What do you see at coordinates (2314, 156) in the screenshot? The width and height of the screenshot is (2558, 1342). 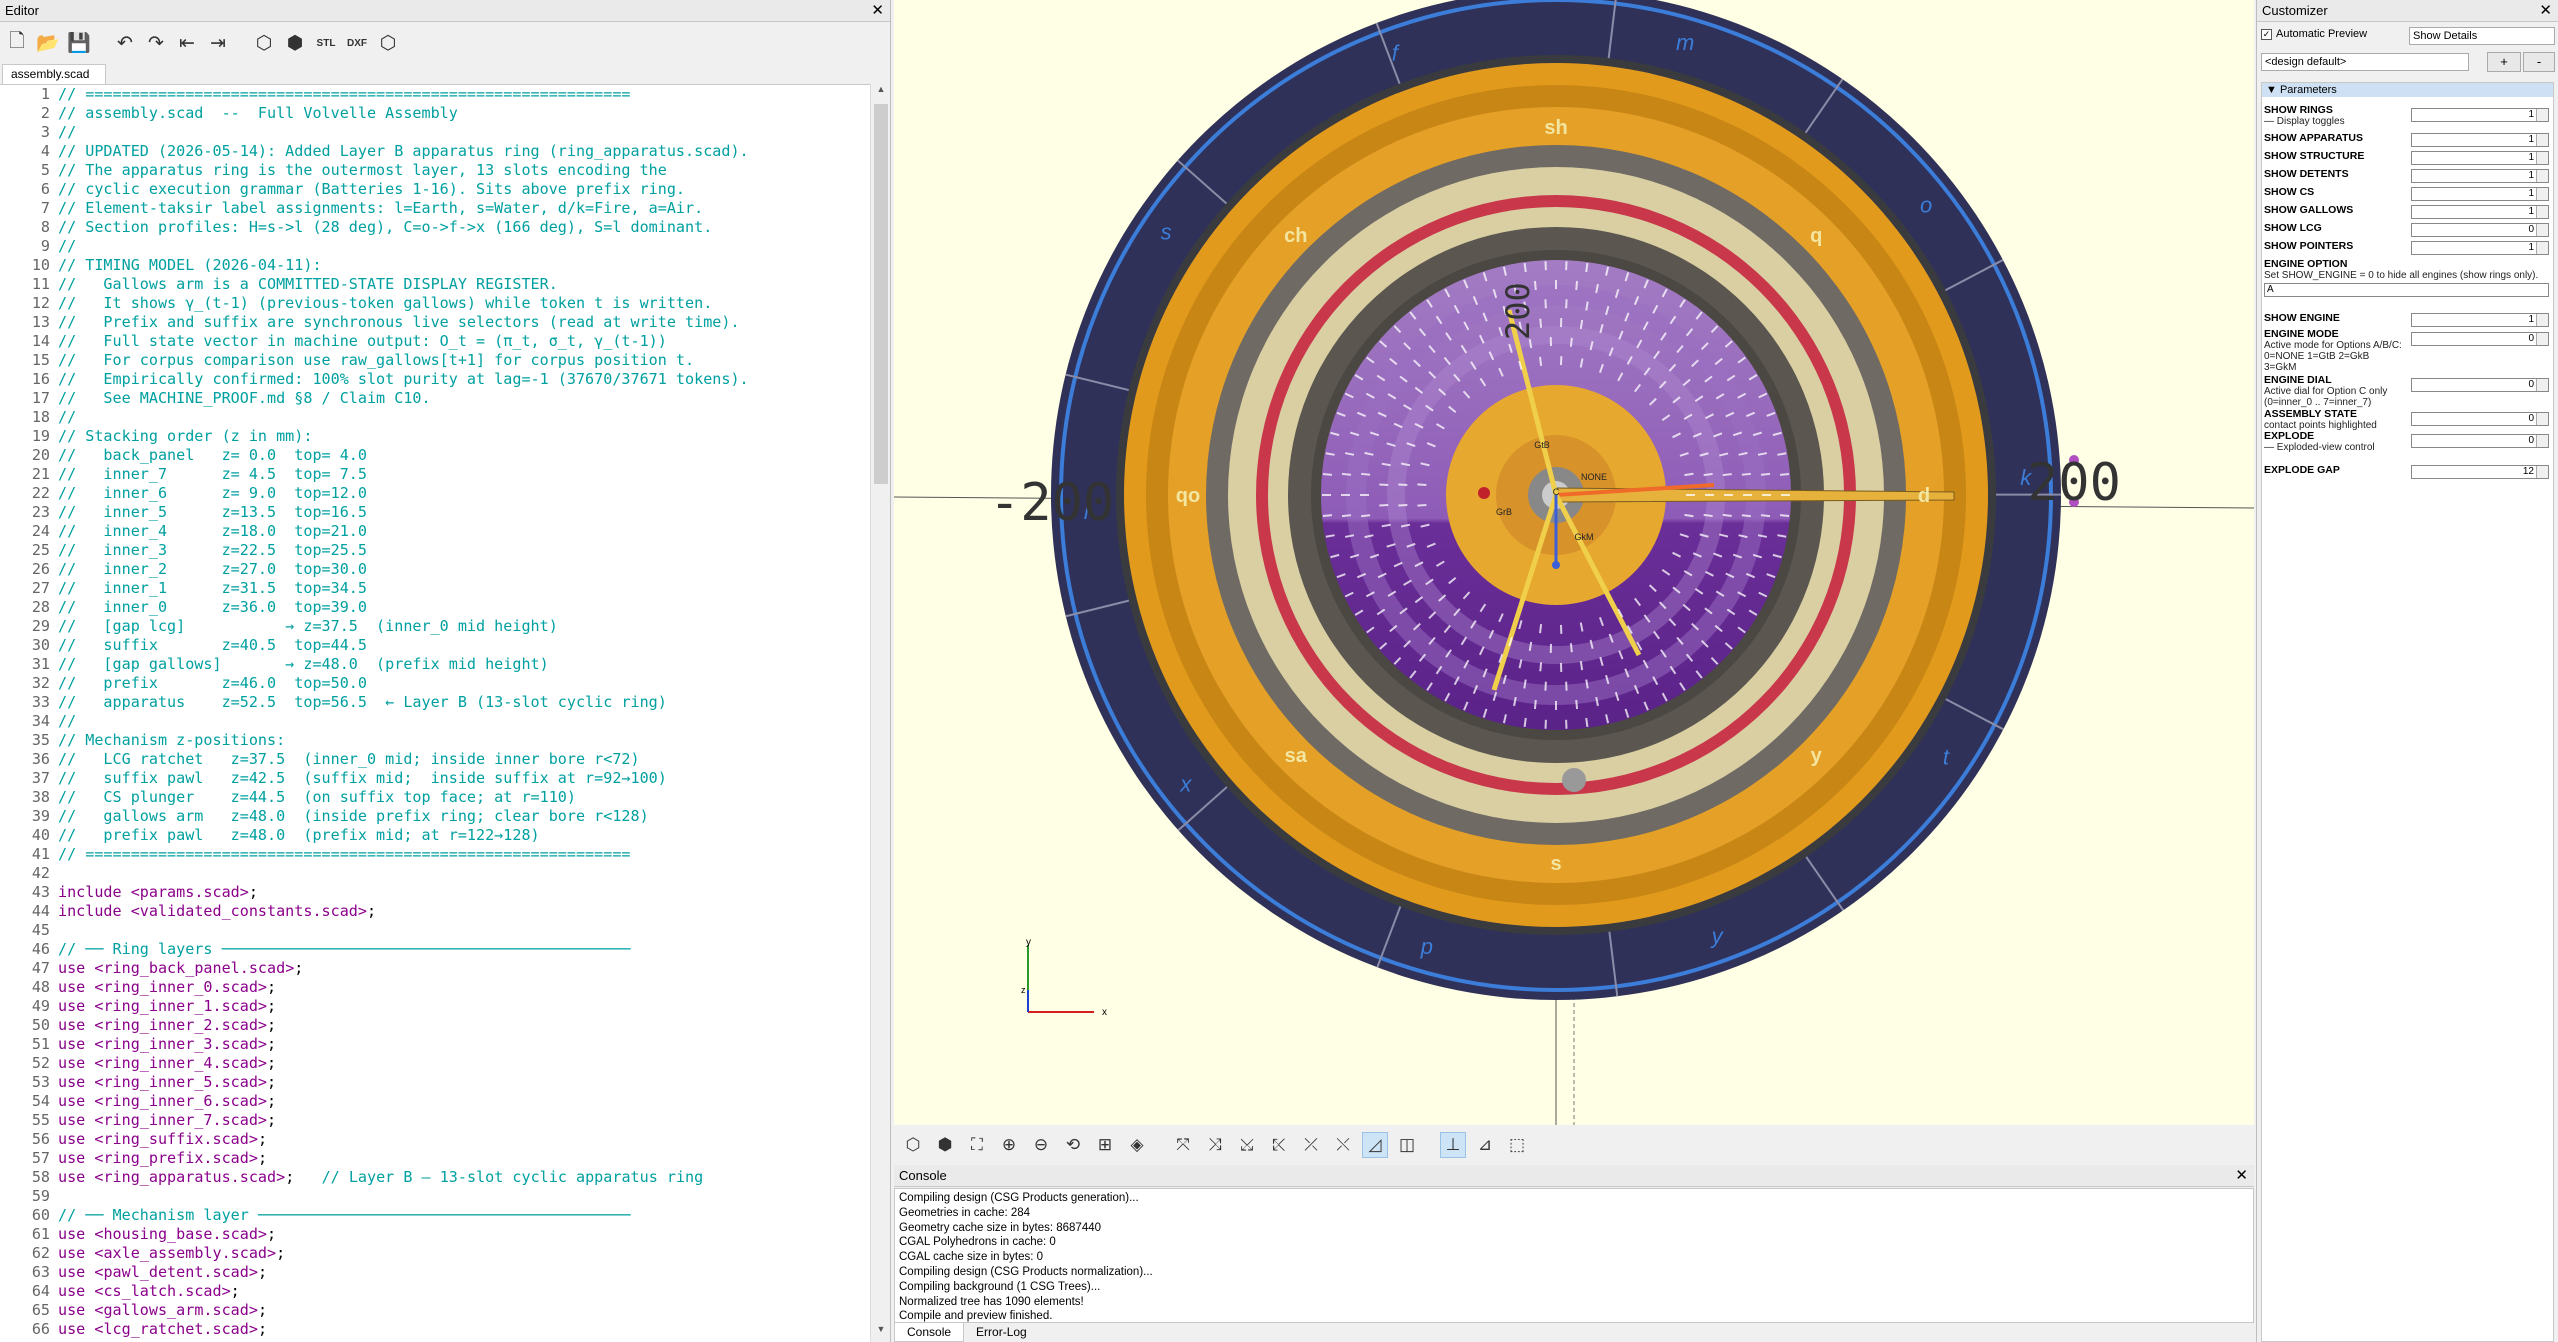 I see `parameter-name: SHOW STRUCTURE` at bounding box center [2314, 156].